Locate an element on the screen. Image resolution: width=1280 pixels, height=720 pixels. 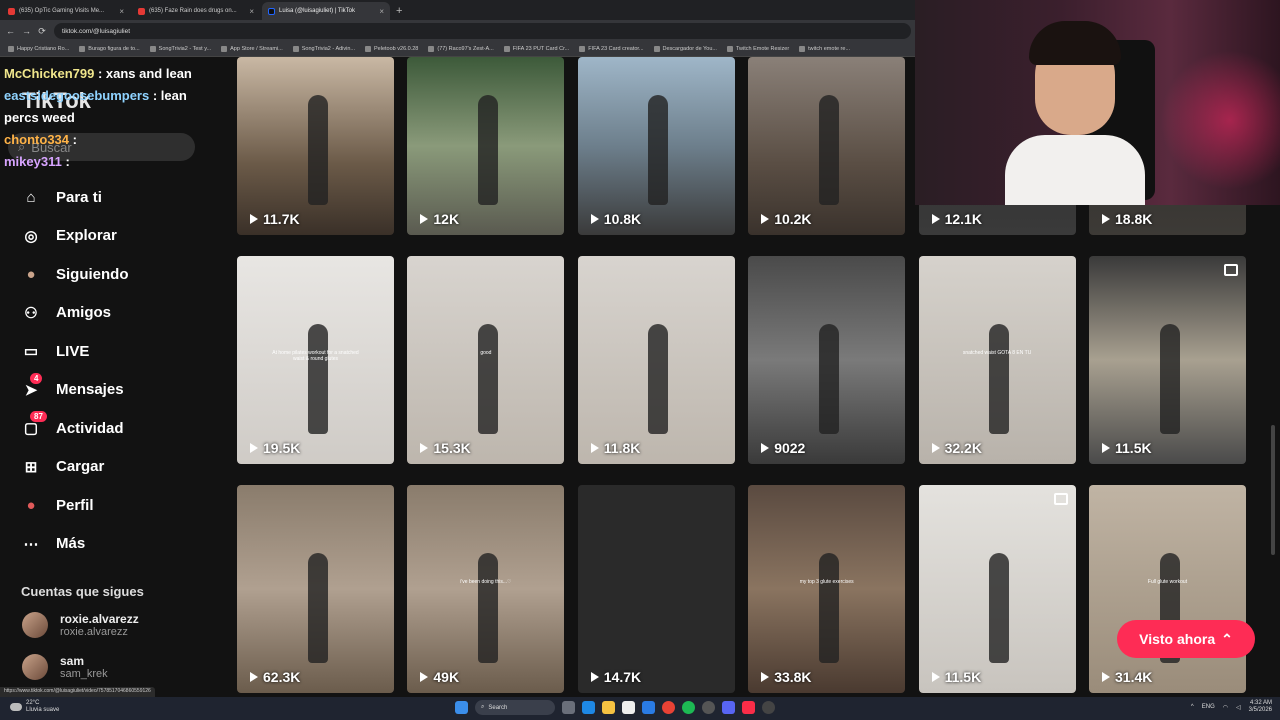
back-icon: ← is located at coordinates (10, 31).